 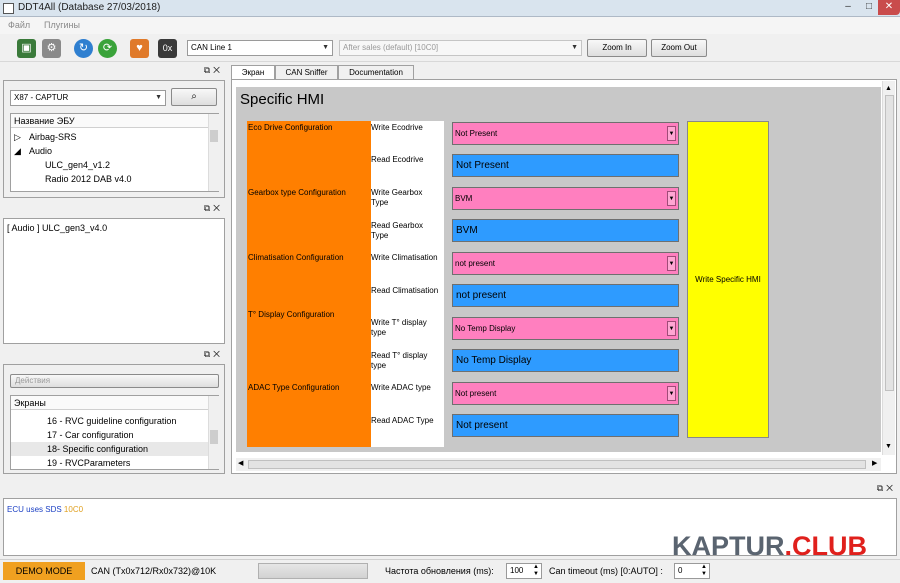 What do you see at coordinates (565, 198) in the screenshot?
I see `write-gearbox-select: BVM ▼` at bounding box center [565, 198].